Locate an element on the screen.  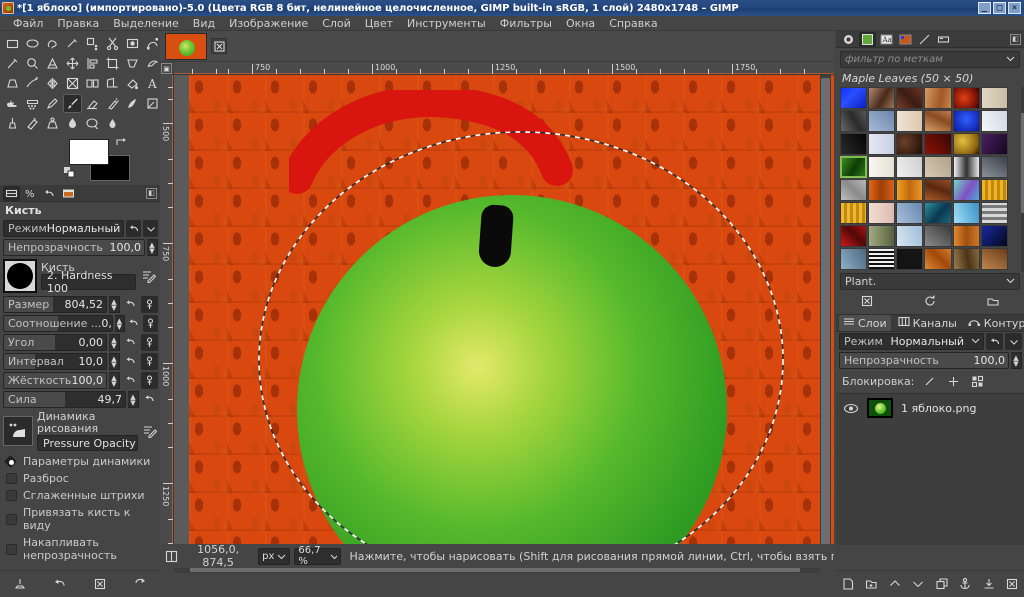
hardness-slider: Жёсткость 100,0 is located at coordinates (55, 380).